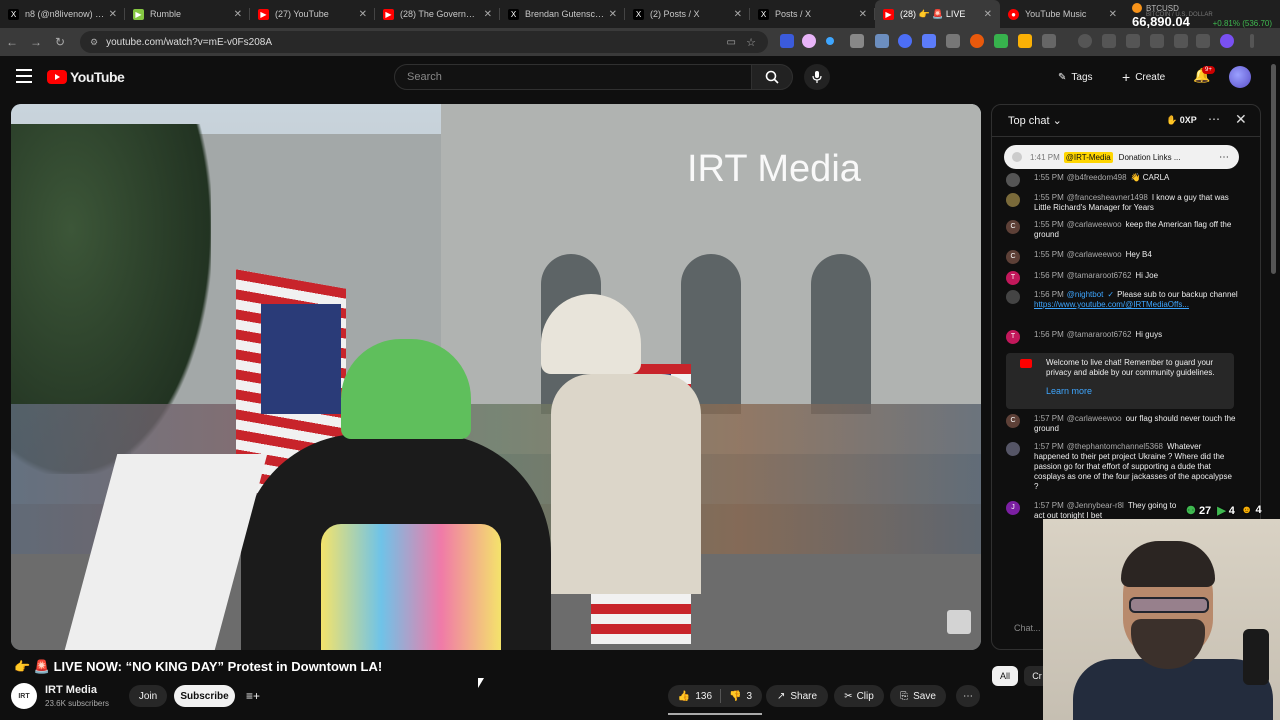 The image size is (1280, 720). What do you see at coordinates (1133, 41) in the screenshot?
I see `devtools-icon` at bounding box center [1133, 41].